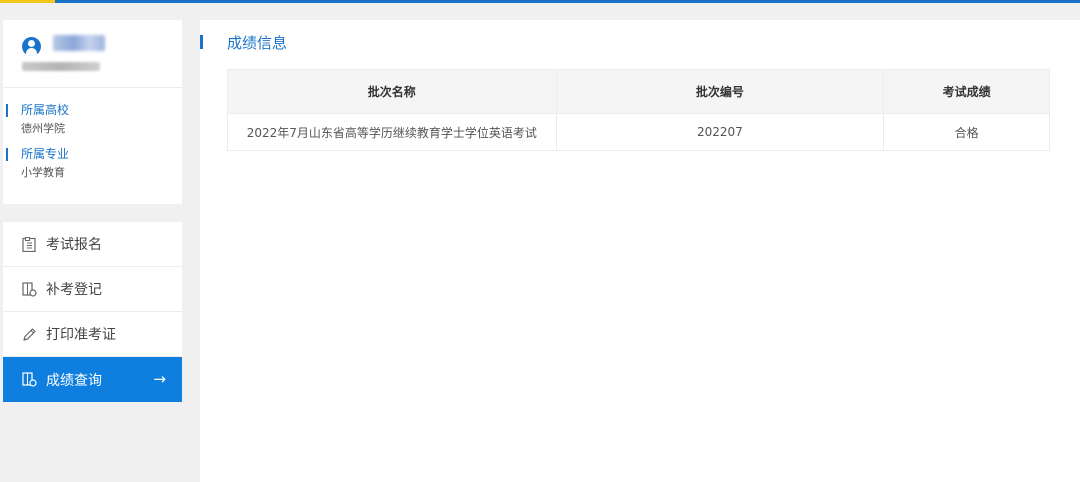  I want to click on registration-clipboard-icon, so click(29, 244).